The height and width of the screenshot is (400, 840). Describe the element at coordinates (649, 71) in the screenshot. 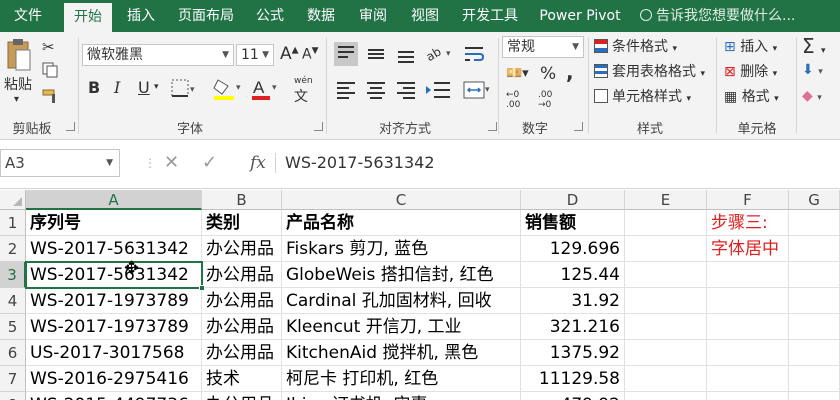

I see `format-as-table-button: 套用表格格式 ▾` at that location.